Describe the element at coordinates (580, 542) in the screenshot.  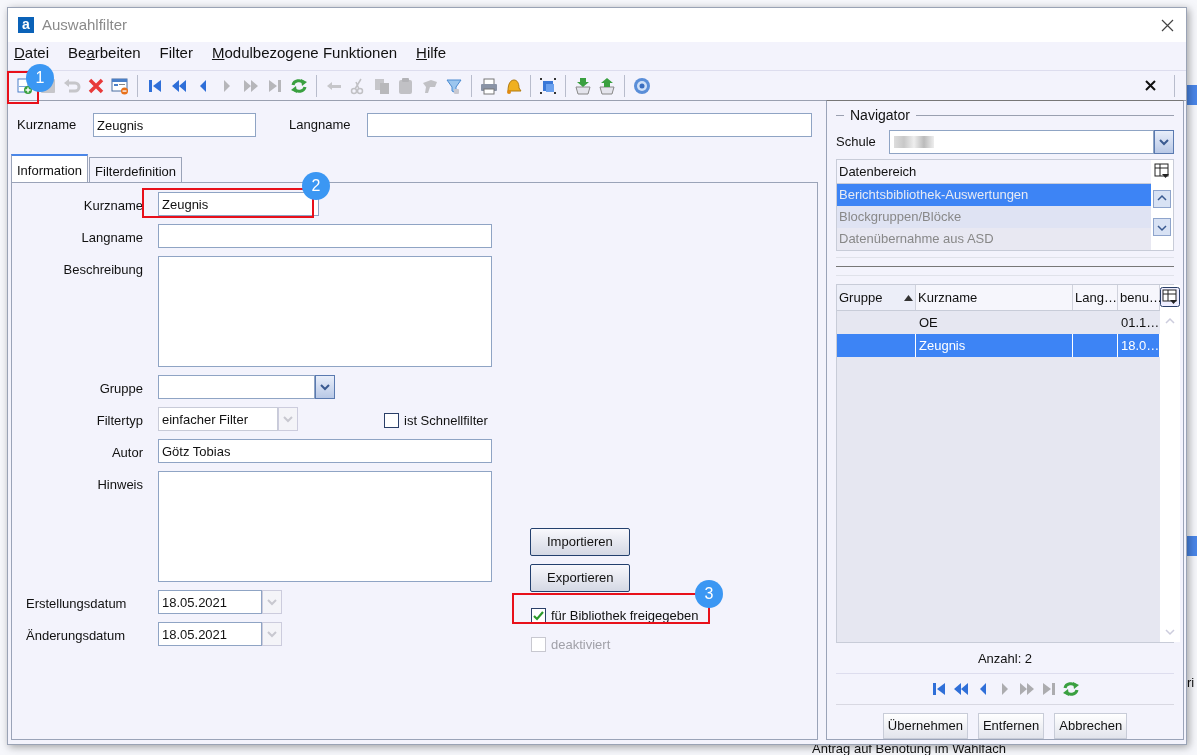
I see `button: Importieren` at that location.